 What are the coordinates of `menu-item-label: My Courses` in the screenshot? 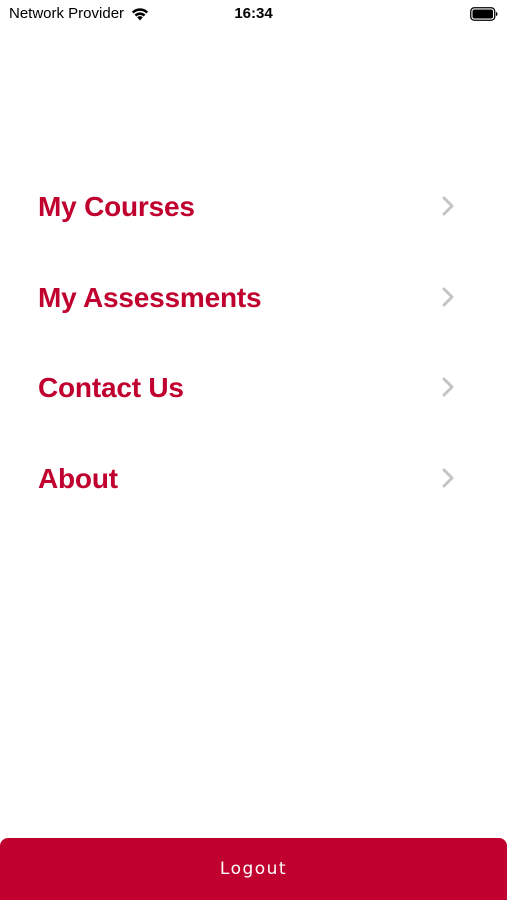 It's located at (116, 206).